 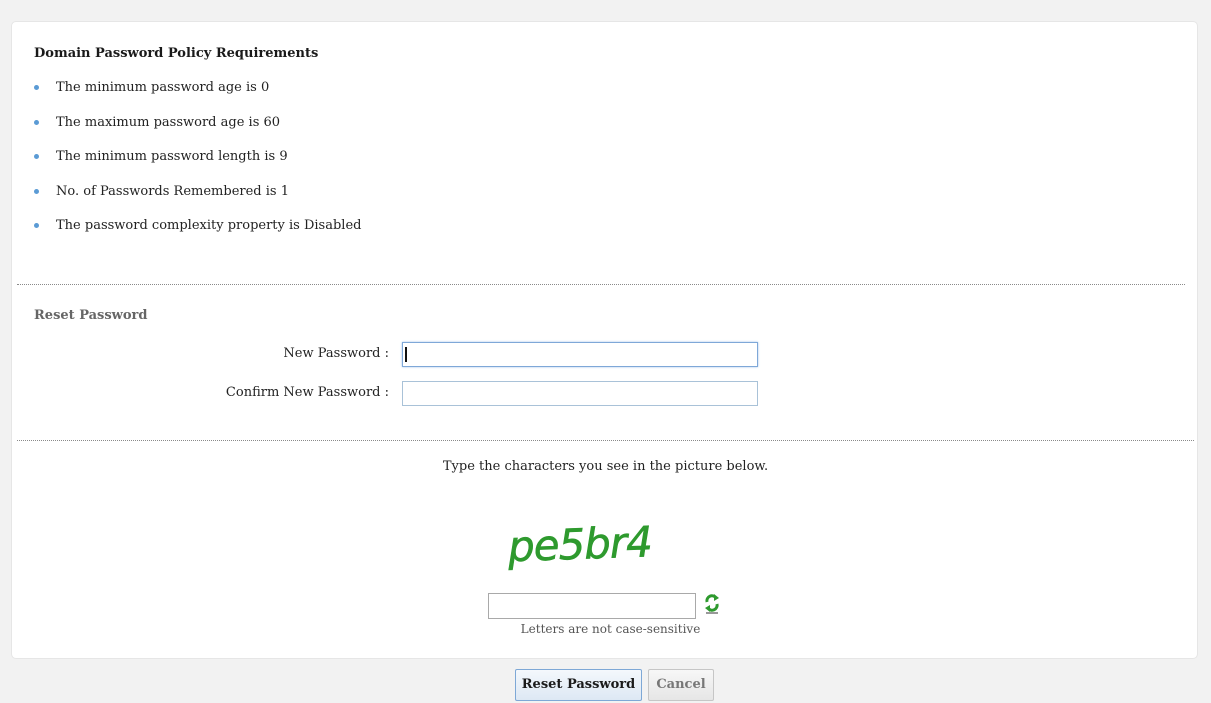 What do you see at coordinates (592, 606) in the screenshot?
I see `captcha-input` at bounding box center [592, 606].